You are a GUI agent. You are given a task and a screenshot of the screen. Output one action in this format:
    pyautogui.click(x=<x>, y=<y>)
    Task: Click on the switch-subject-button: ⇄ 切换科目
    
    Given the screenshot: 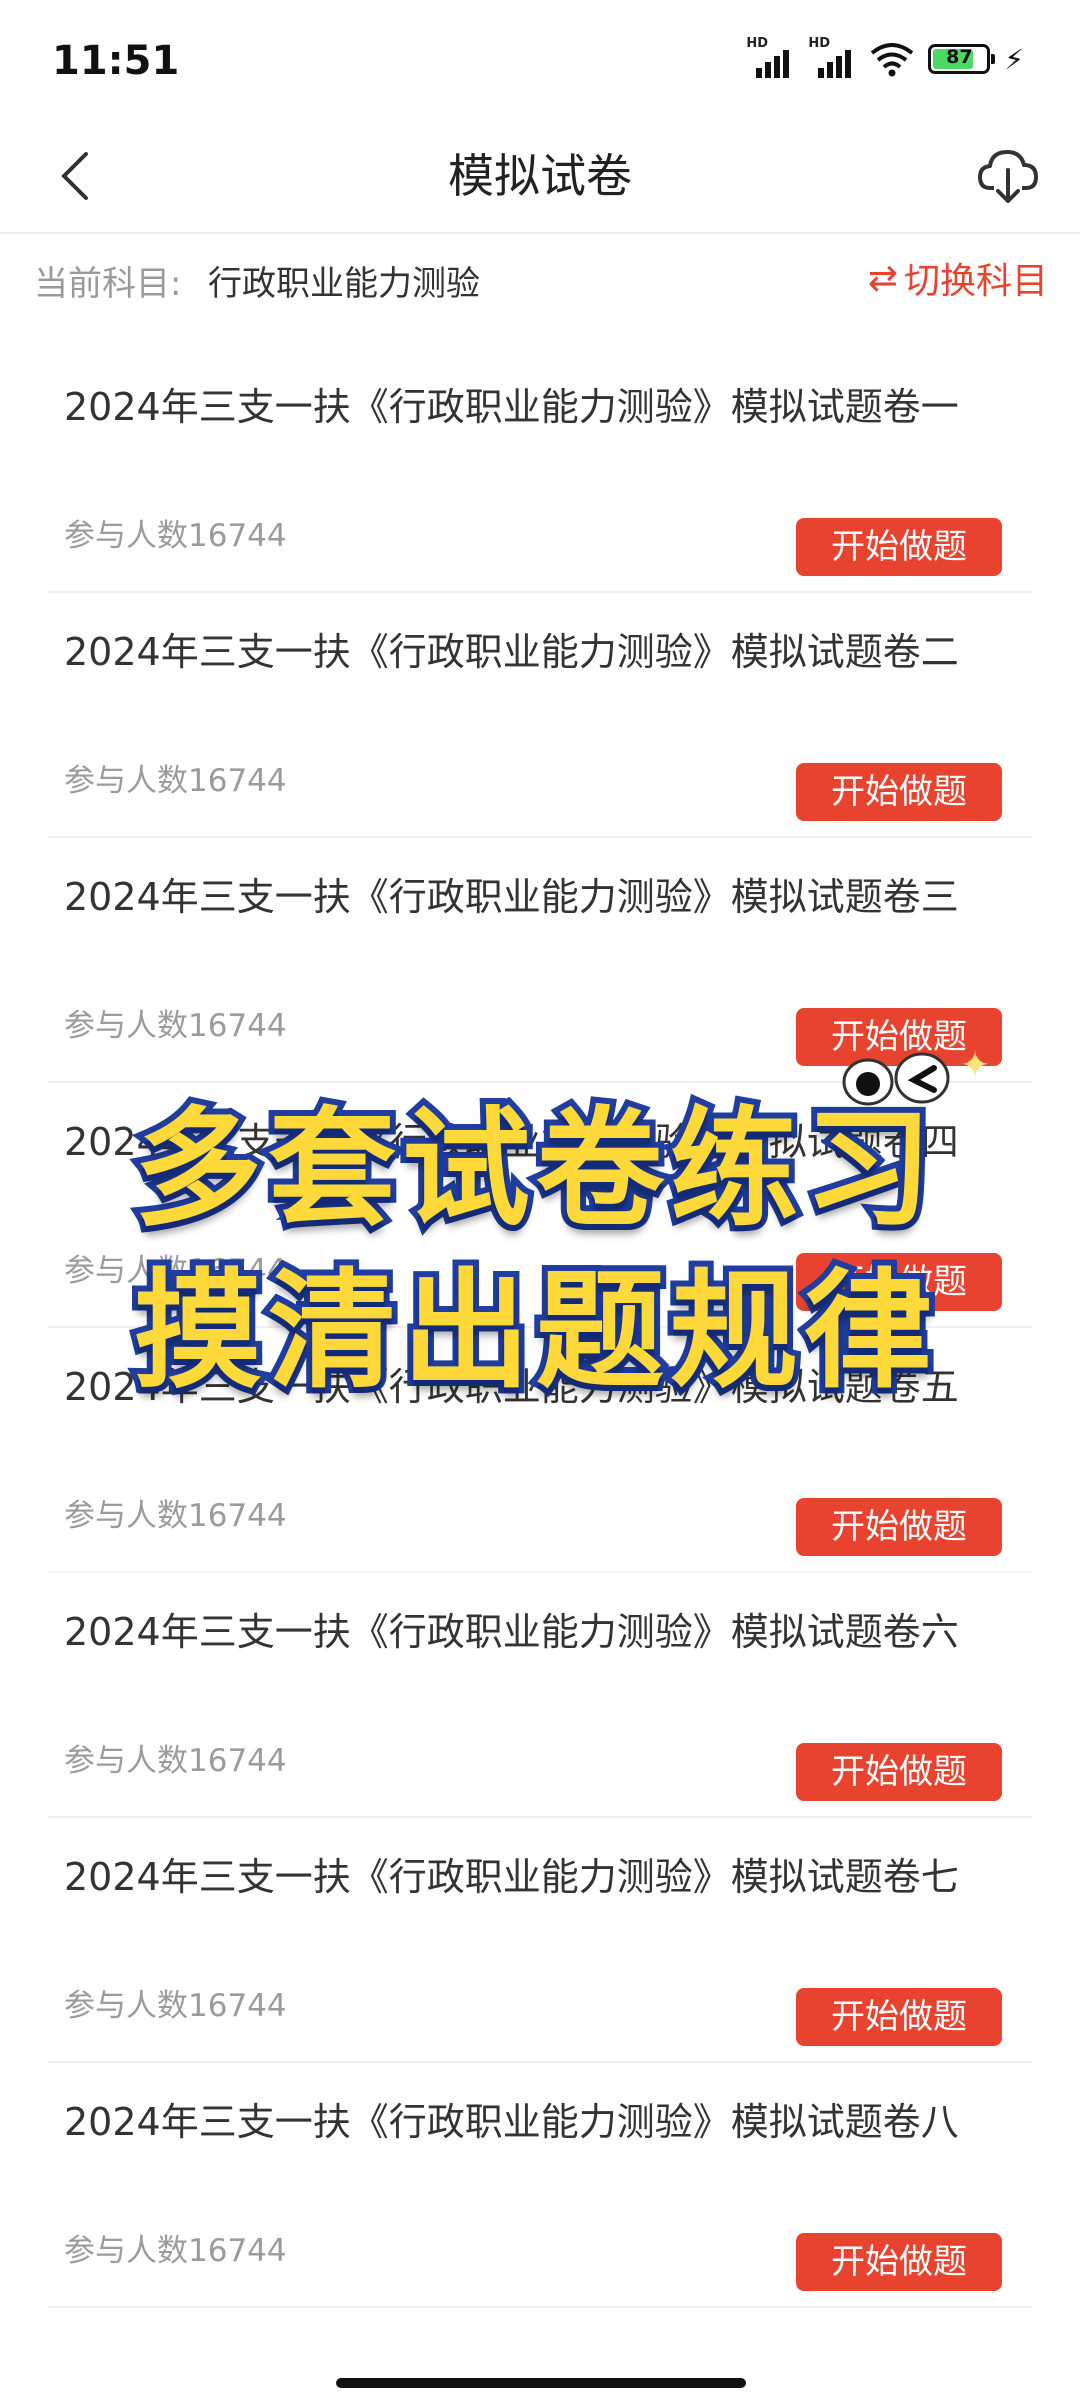 What is the action you would take?
    pyautogui.click(x=958, y=278)
    